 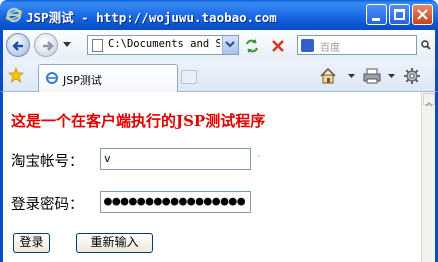 I want to click on home-dropdown-icon, so click(x=351, y=76).